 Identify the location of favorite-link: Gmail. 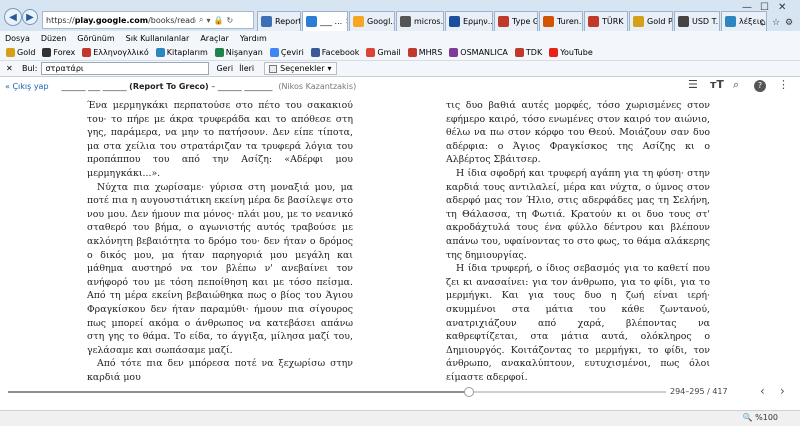
(383, 52).